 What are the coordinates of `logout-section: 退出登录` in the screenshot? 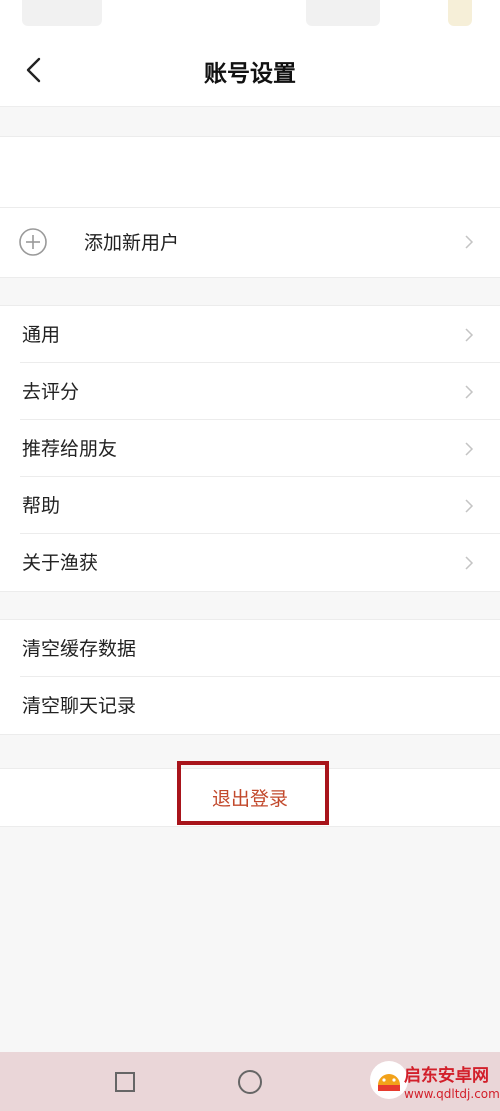 It's located at (250, 797).